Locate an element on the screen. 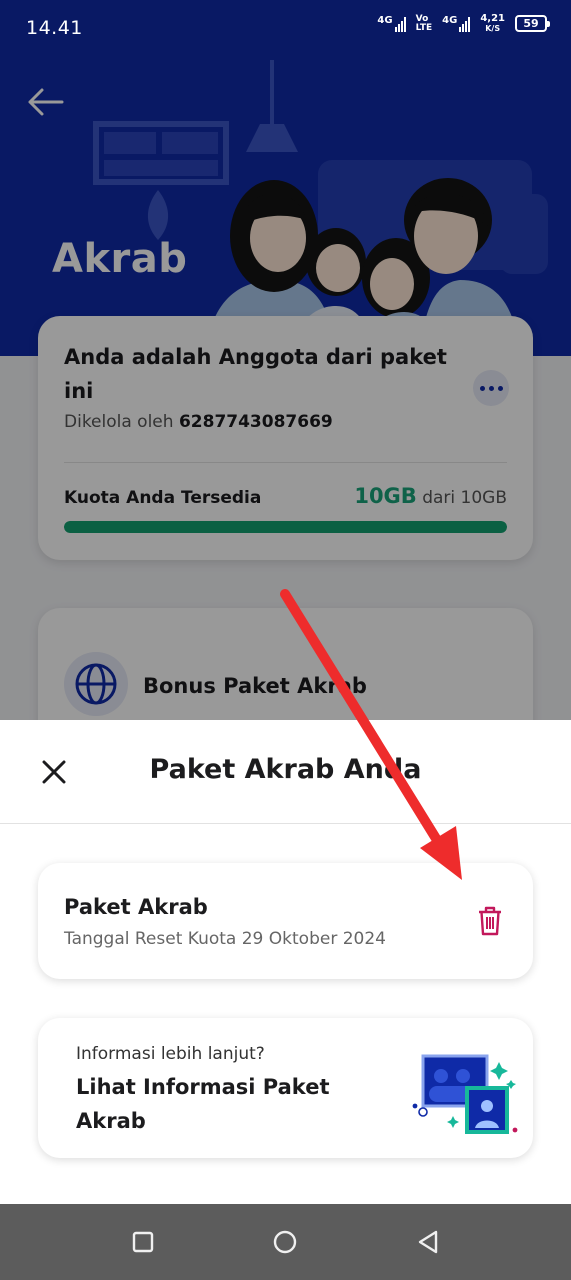 Image resolution: width=571 pixels, height=1280 pixels. red-annotation-arrow-icon is located at coordinates (371, 734).